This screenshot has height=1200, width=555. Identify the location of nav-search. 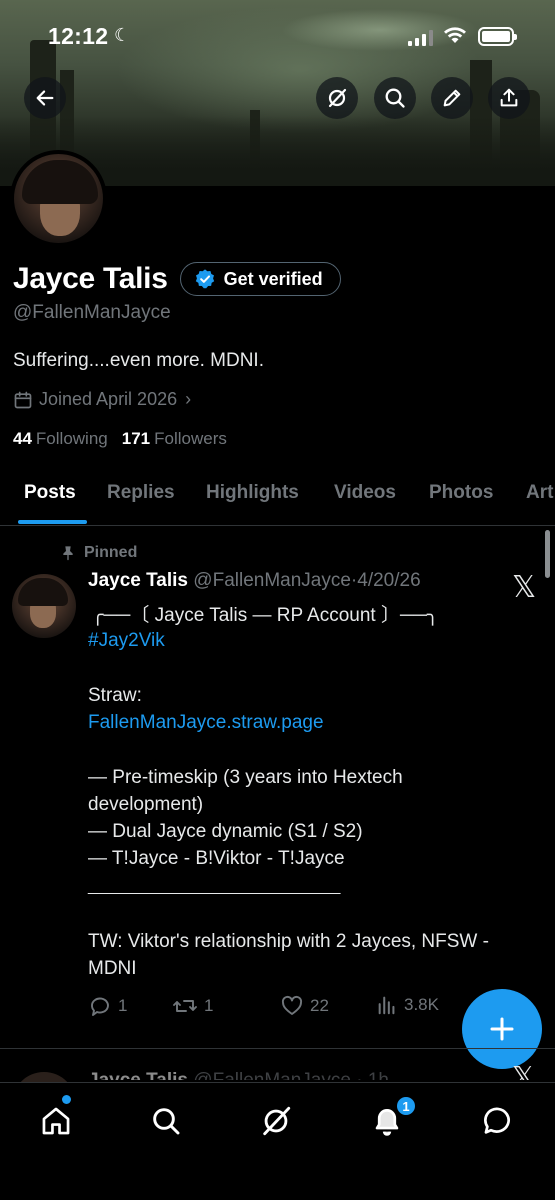
(166, 1121).